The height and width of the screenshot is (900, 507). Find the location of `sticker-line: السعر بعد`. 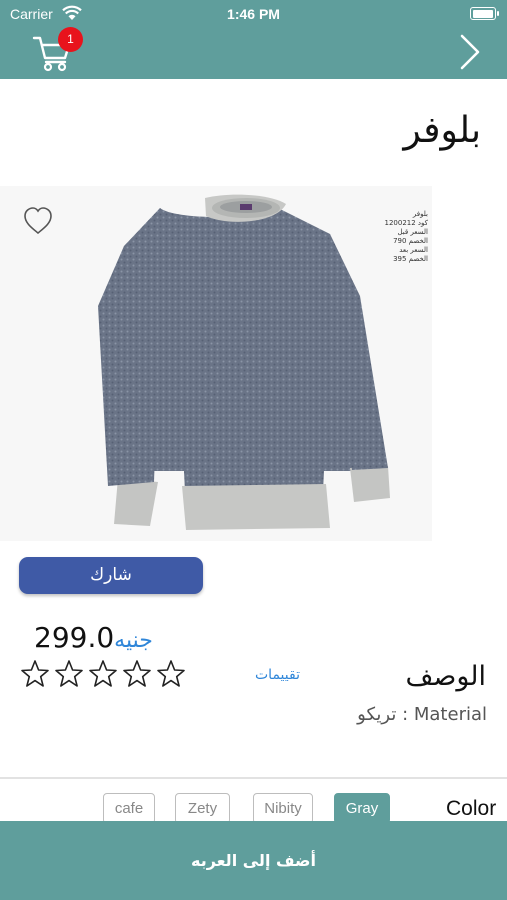

sticker-line: السعر بعد is located at coordinates (413, 250).